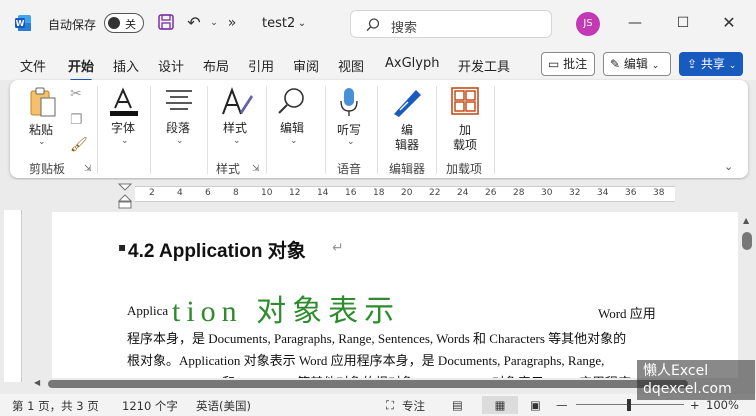 This screenshot has width=756, height=416. Describe the element at coordinates (500, 405) in the screenshot. I see `print-layout-icon: ▦` at that location.